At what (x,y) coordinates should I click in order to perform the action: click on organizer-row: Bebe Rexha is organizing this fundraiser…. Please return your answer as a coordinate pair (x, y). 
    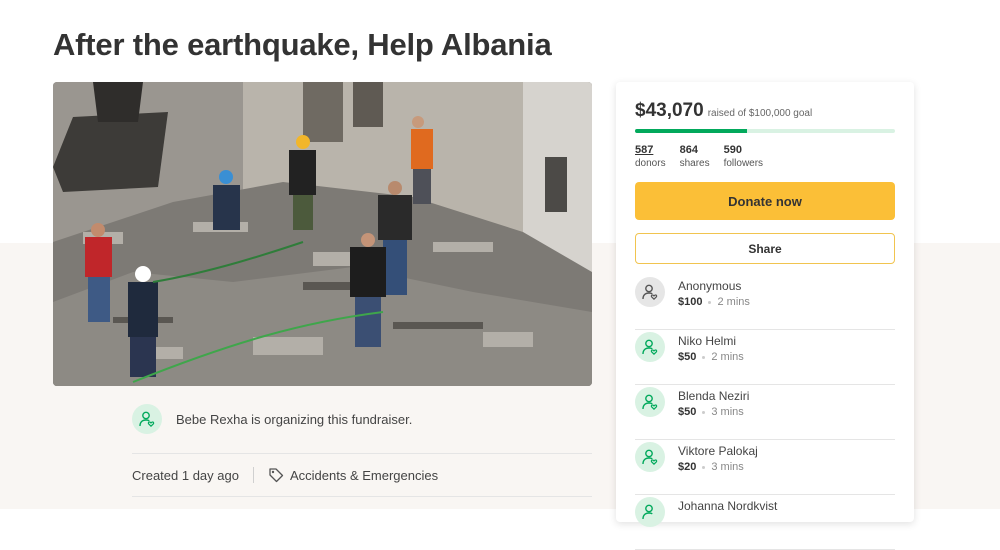
    Looking at the image, I should click on (272, 419).